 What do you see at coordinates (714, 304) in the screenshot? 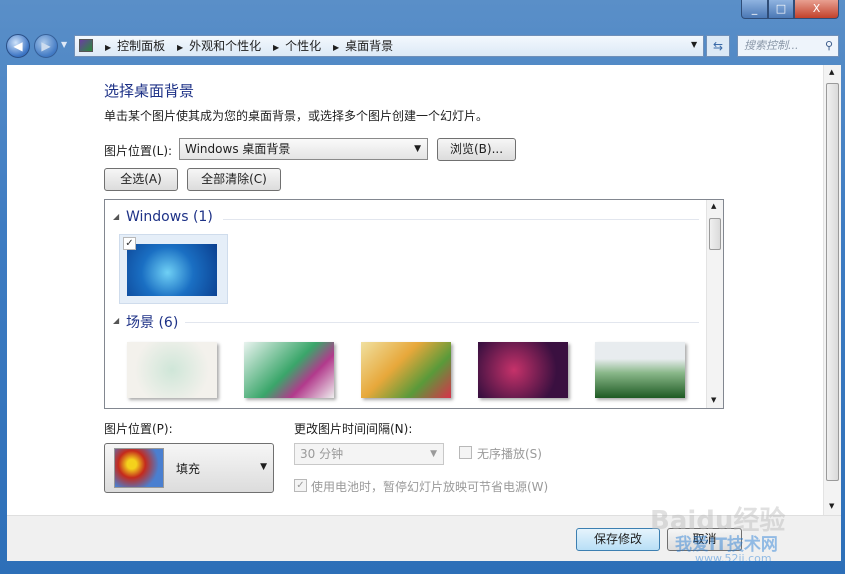
I see `list-scrollbar: ▲ ▼` at bounding box center [714, 304].